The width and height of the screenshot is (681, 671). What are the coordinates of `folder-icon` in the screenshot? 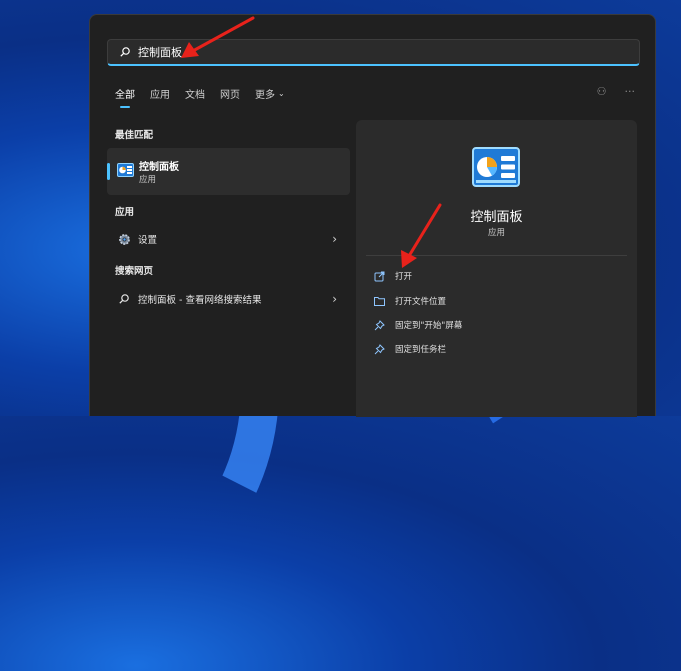 It's located at (379, 301).